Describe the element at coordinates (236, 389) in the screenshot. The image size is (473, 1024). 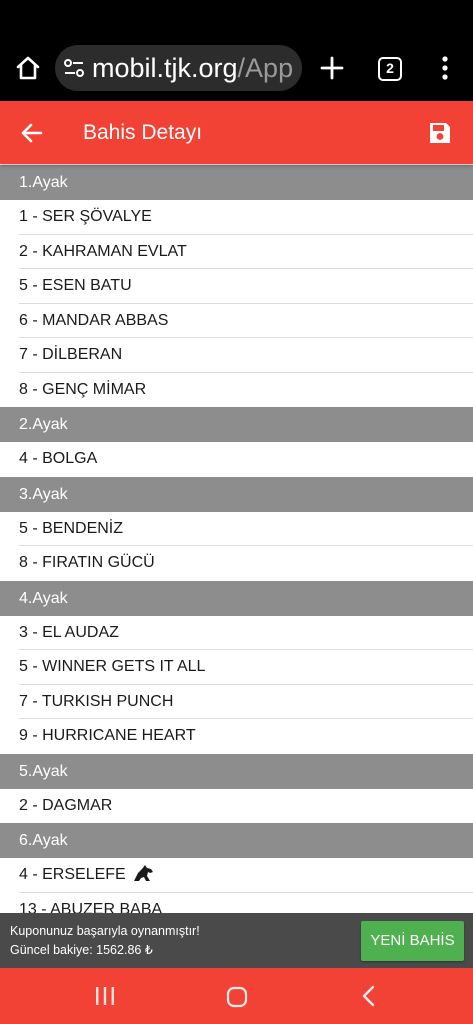
I see `horse-row: 8 - GENÇ MİMAR` at that location.